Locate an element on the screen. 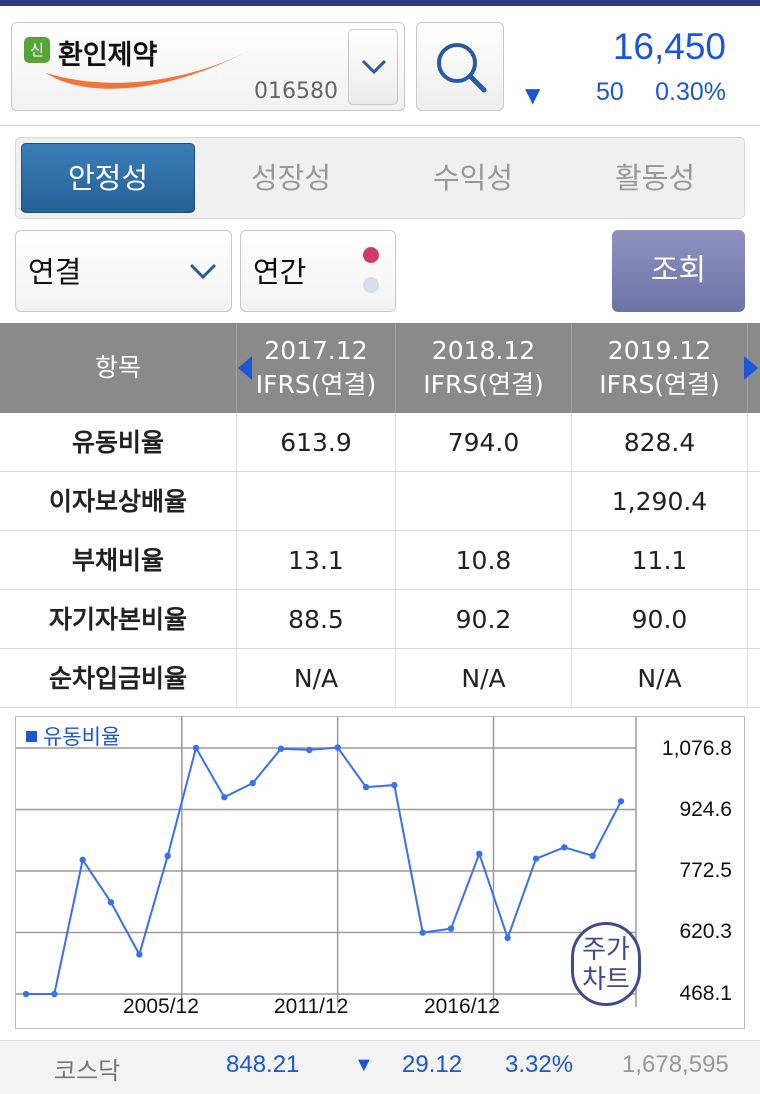 The image size is (760, 1094). row-label: 부채비율 is located at coordinates (118, 560).